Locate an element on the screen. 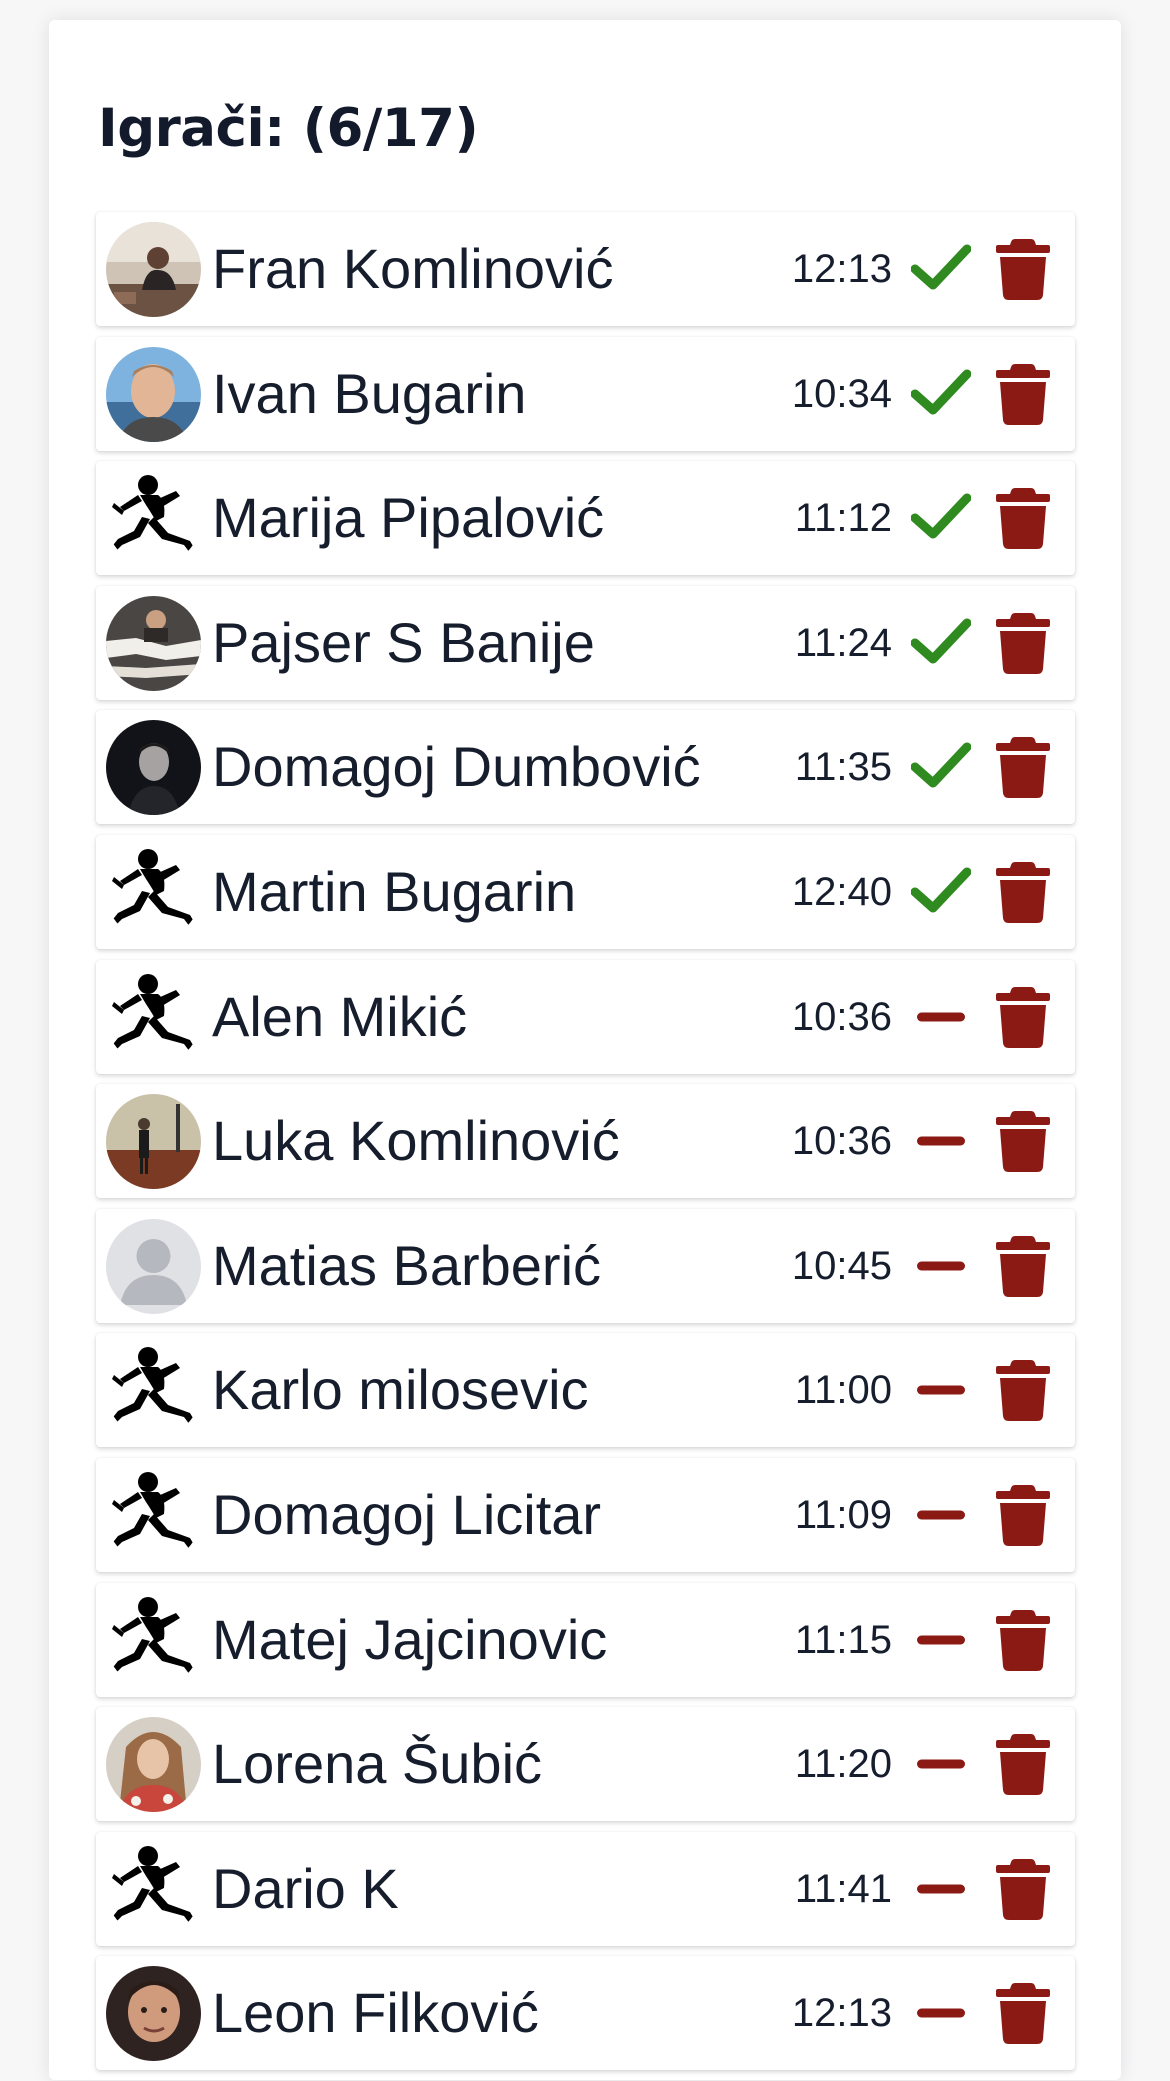  player-row: Domagoj Licitar 11:09 is located at coordinates (585, 1514).